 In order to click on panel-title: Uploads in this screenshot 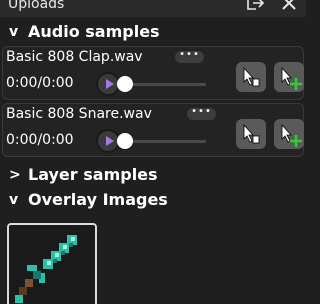, I will do `click(36, 6)`.